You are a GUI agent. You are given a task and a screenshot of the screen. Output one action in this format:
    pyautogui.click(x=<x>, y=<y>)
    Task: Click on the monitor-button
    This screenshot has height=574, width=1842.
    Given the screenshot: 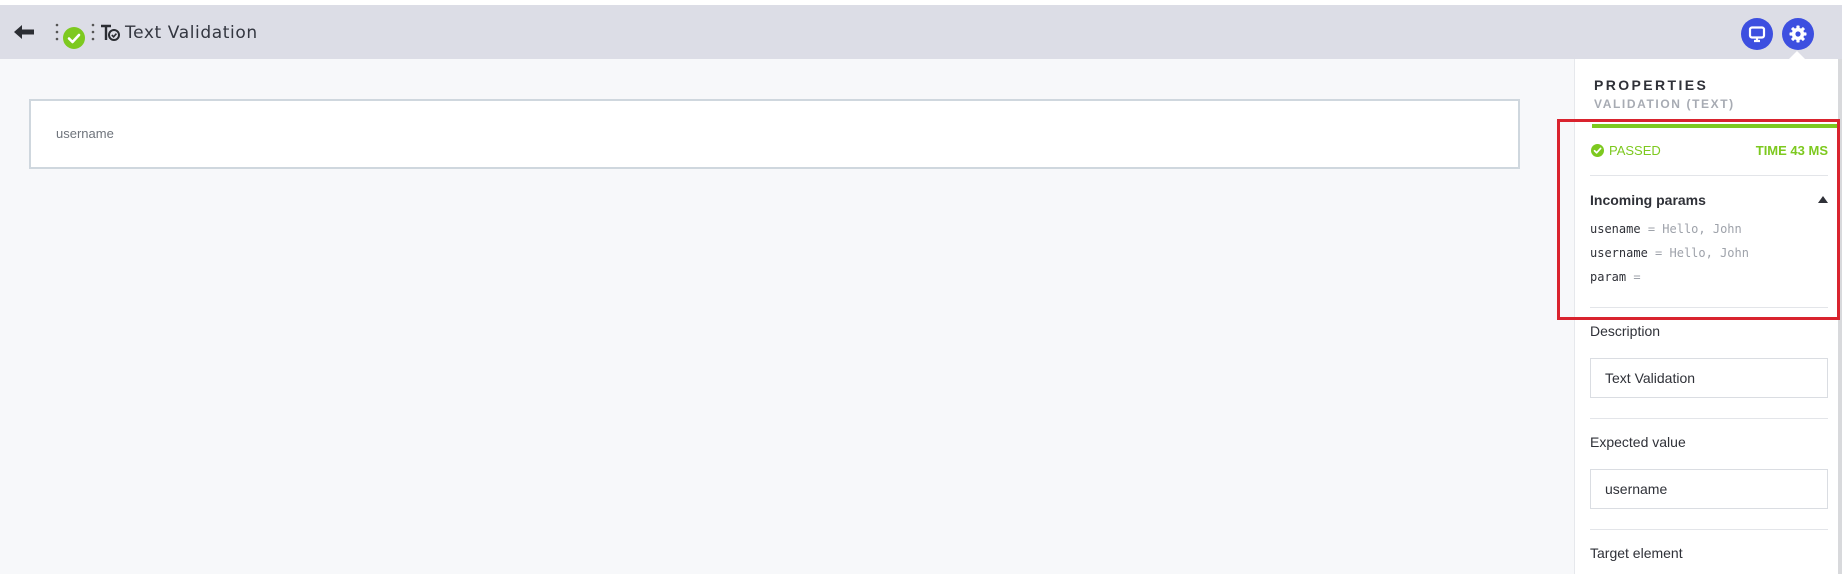 What is the action you would take?
    pyautogui.click(x=1757, y=34)
    